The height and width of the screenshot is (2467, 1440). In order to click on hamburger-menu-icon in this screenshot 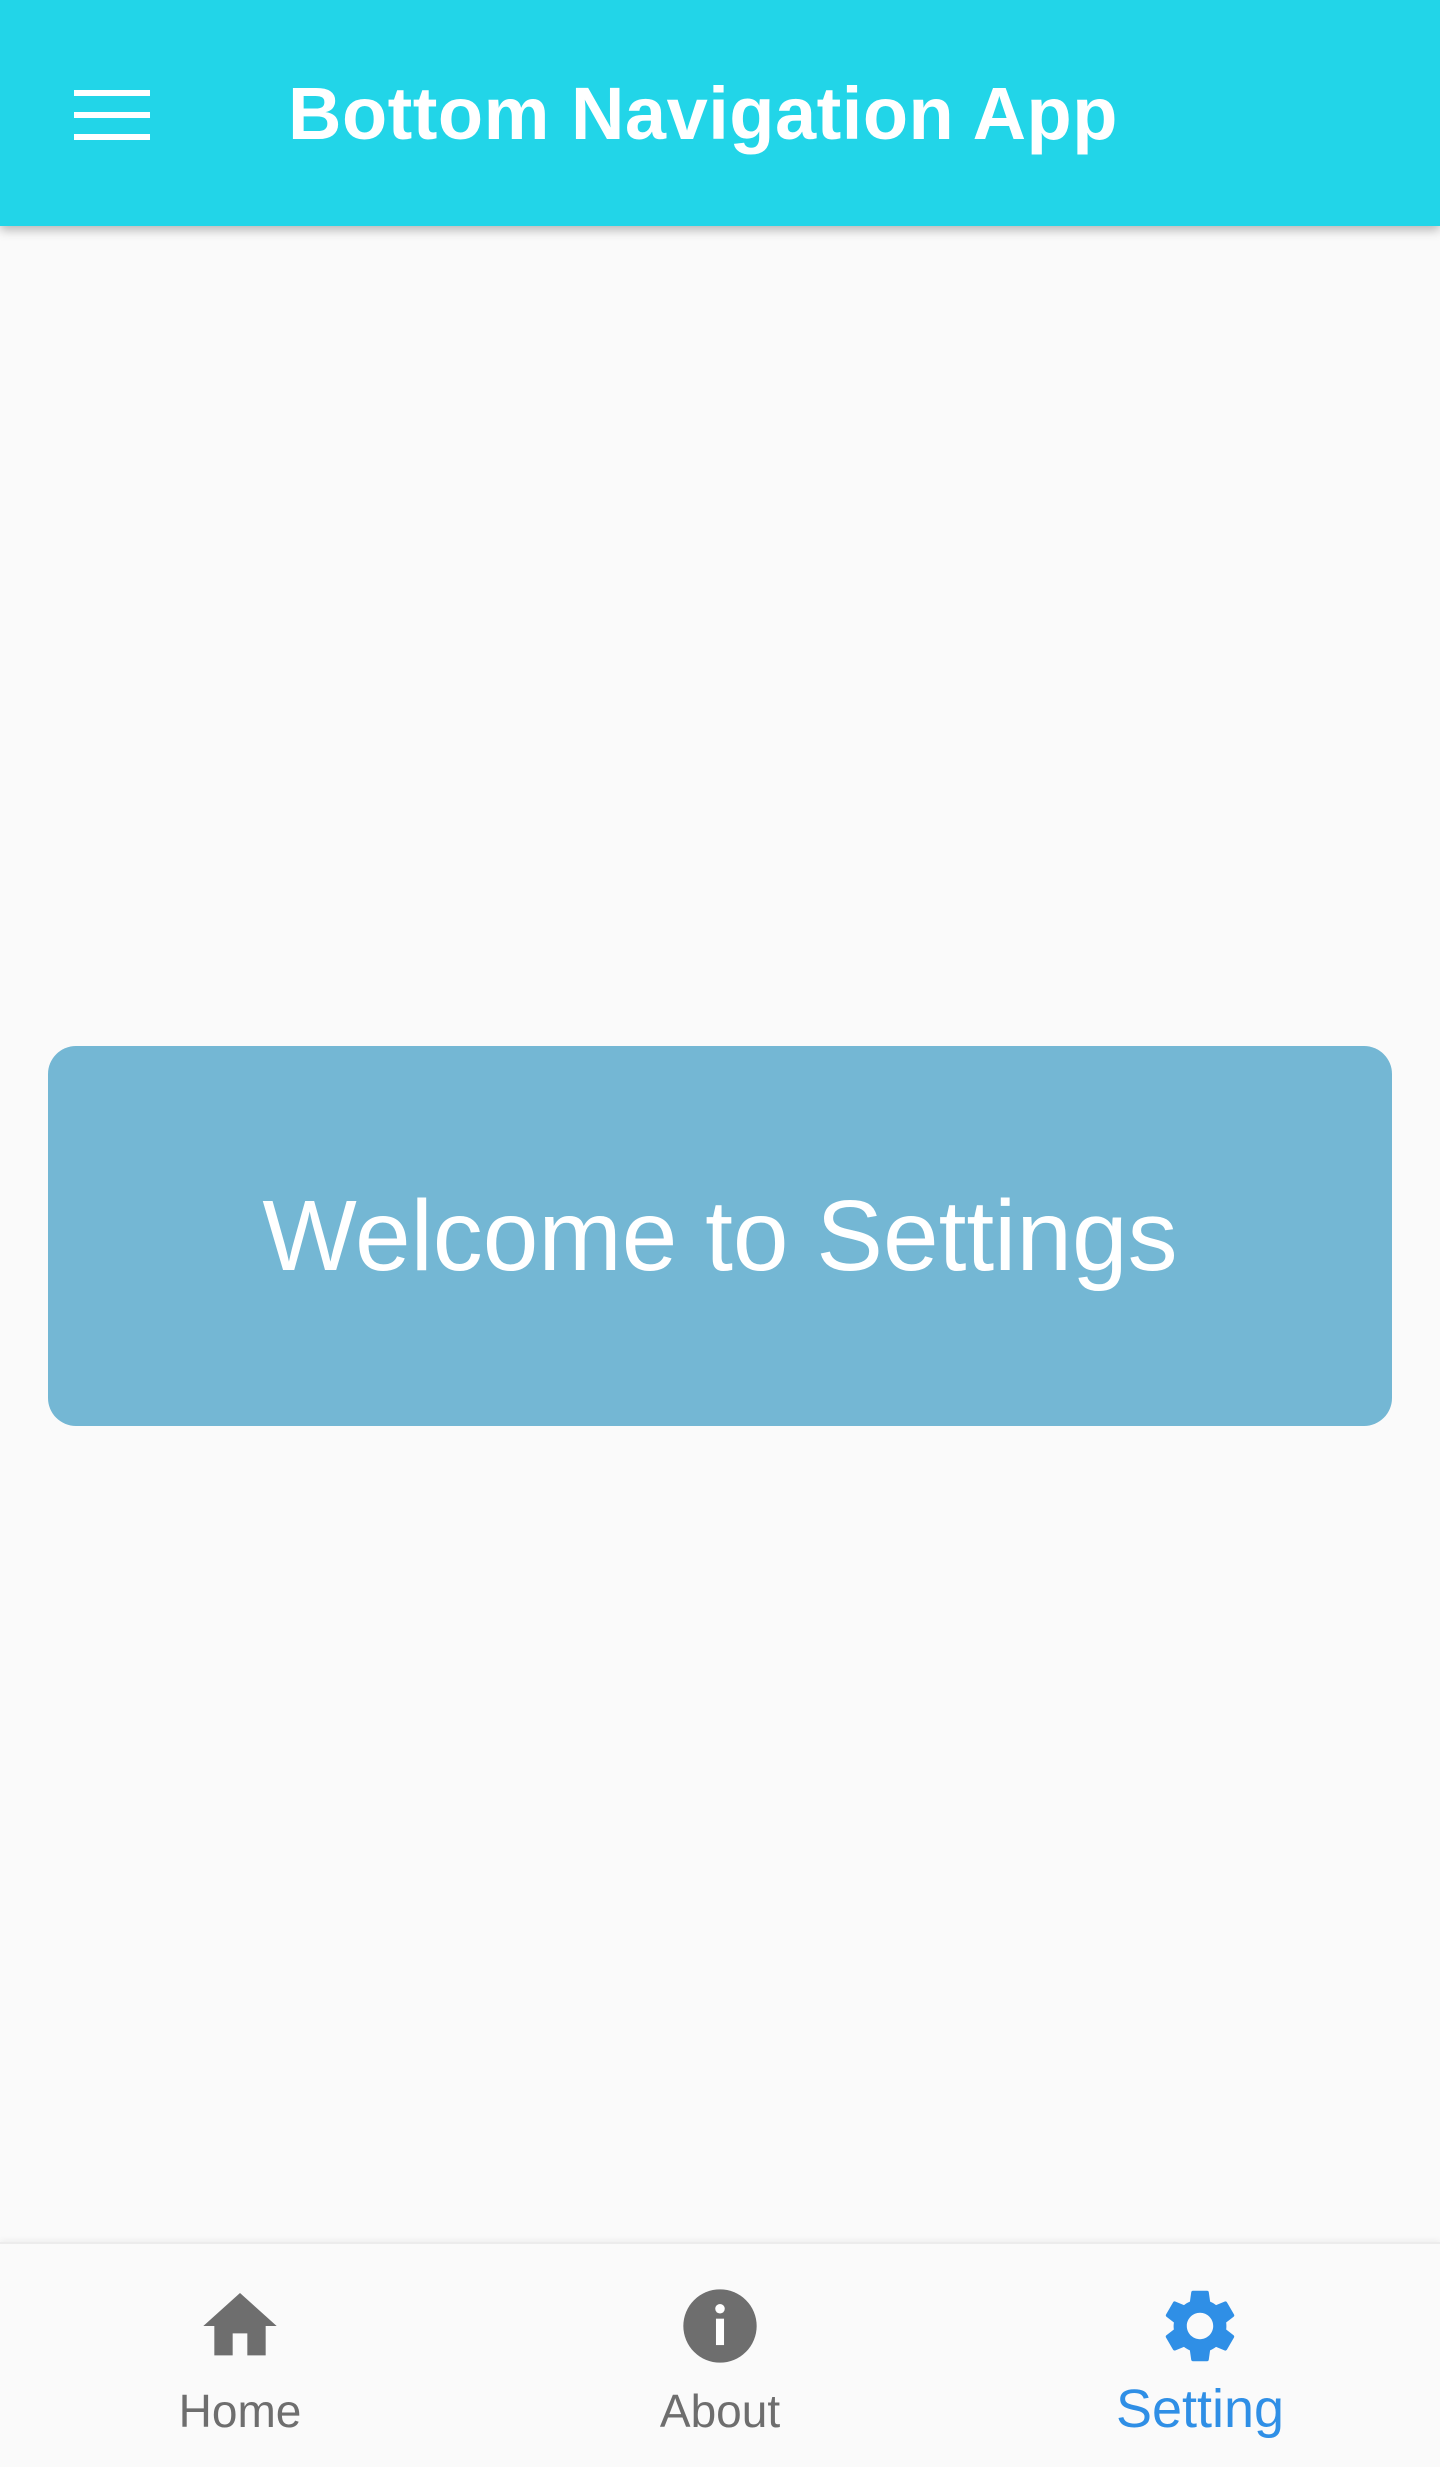, I will do `click(112, 115)`.